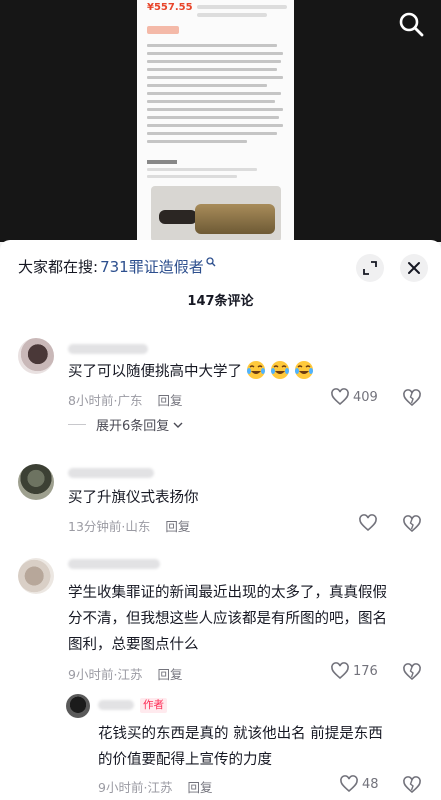 The image size is (441, 800). I want to click on like-button: 48, so click(359, 784).